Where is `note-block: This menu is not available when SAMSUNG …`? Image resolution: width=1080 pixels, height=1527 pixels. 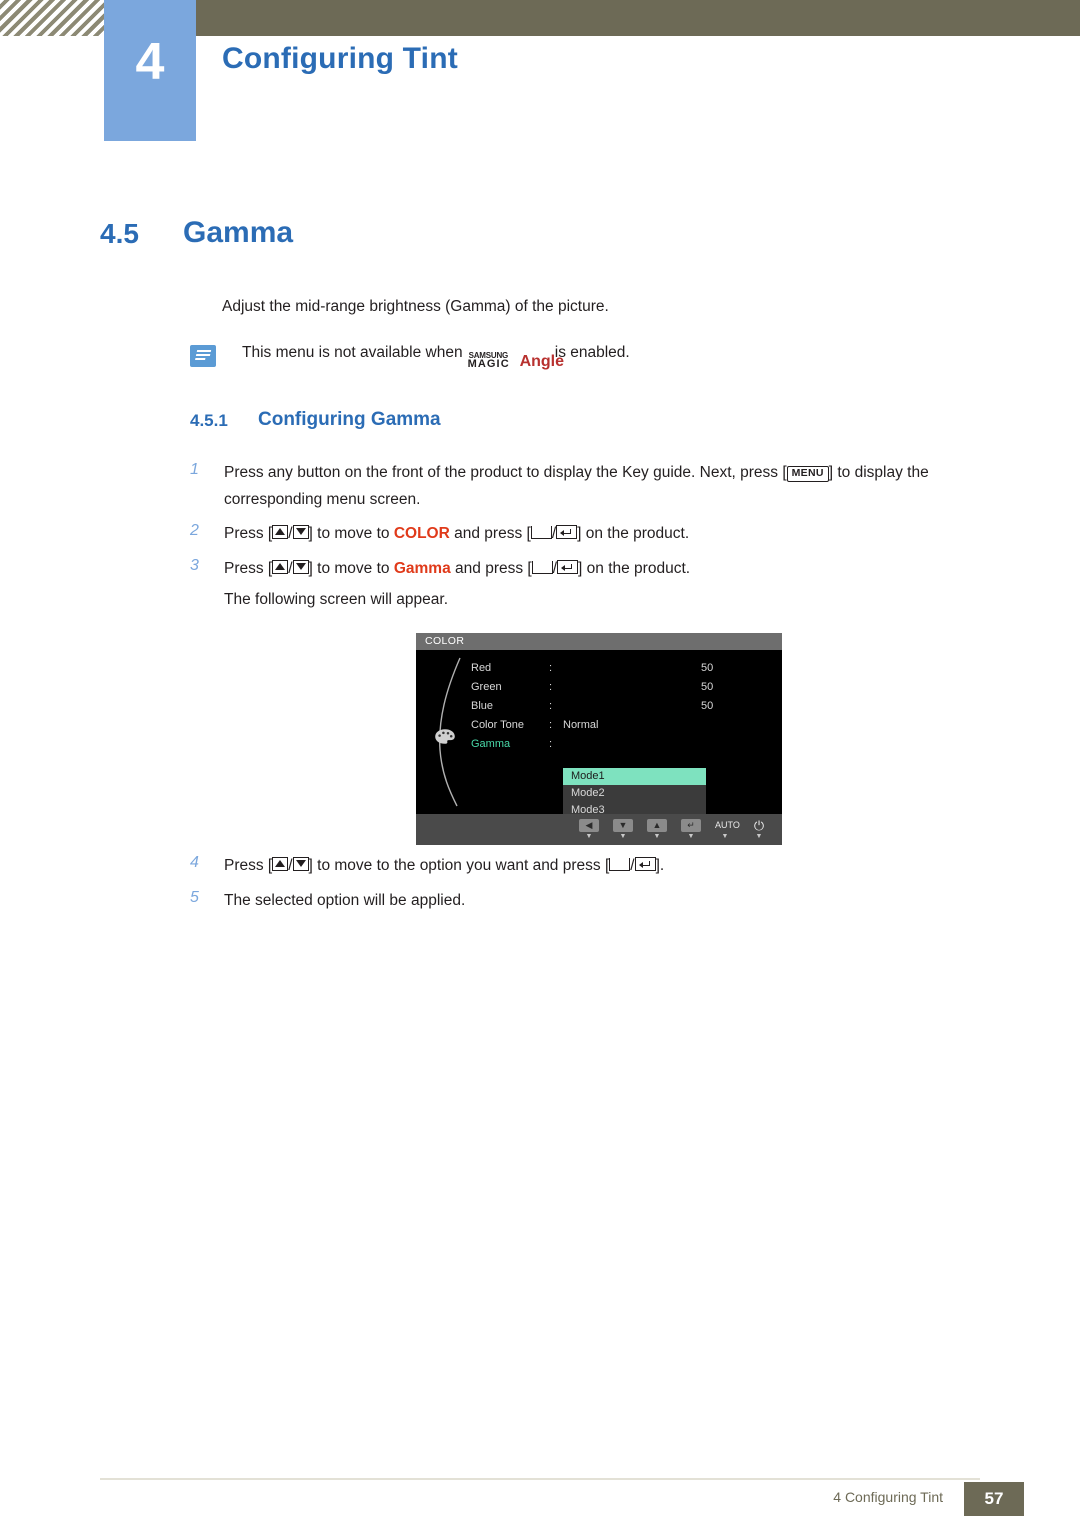 note-block: This menu is not available when SAMSUNG … is located at coordinates (550, 357).